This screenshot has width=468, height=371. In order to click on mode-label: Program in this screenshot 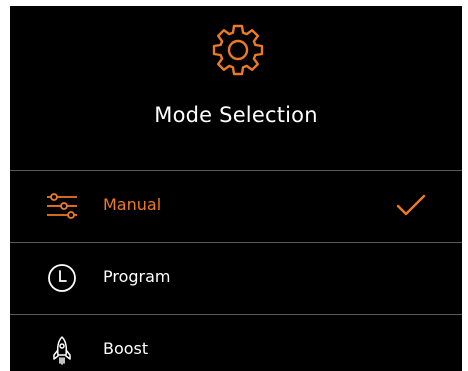, I will do `click(137, 276)`.